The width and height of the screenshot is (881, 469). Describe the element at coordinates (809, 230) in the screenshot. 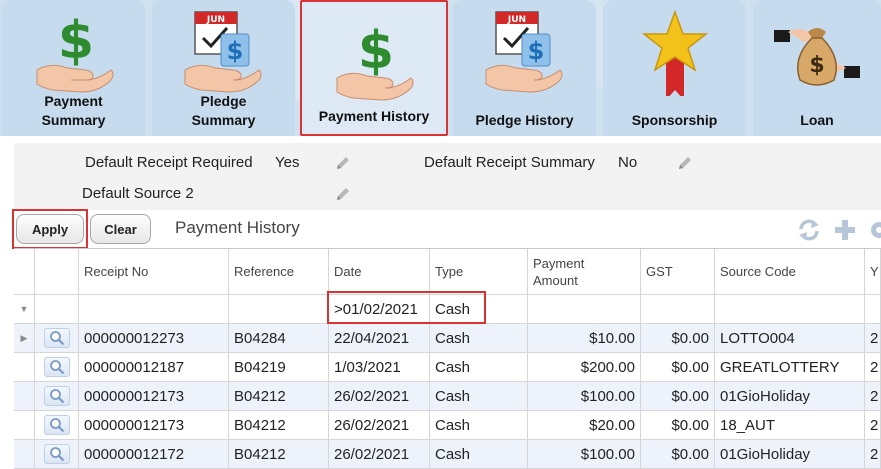

I see `refresh-icon` at that location.